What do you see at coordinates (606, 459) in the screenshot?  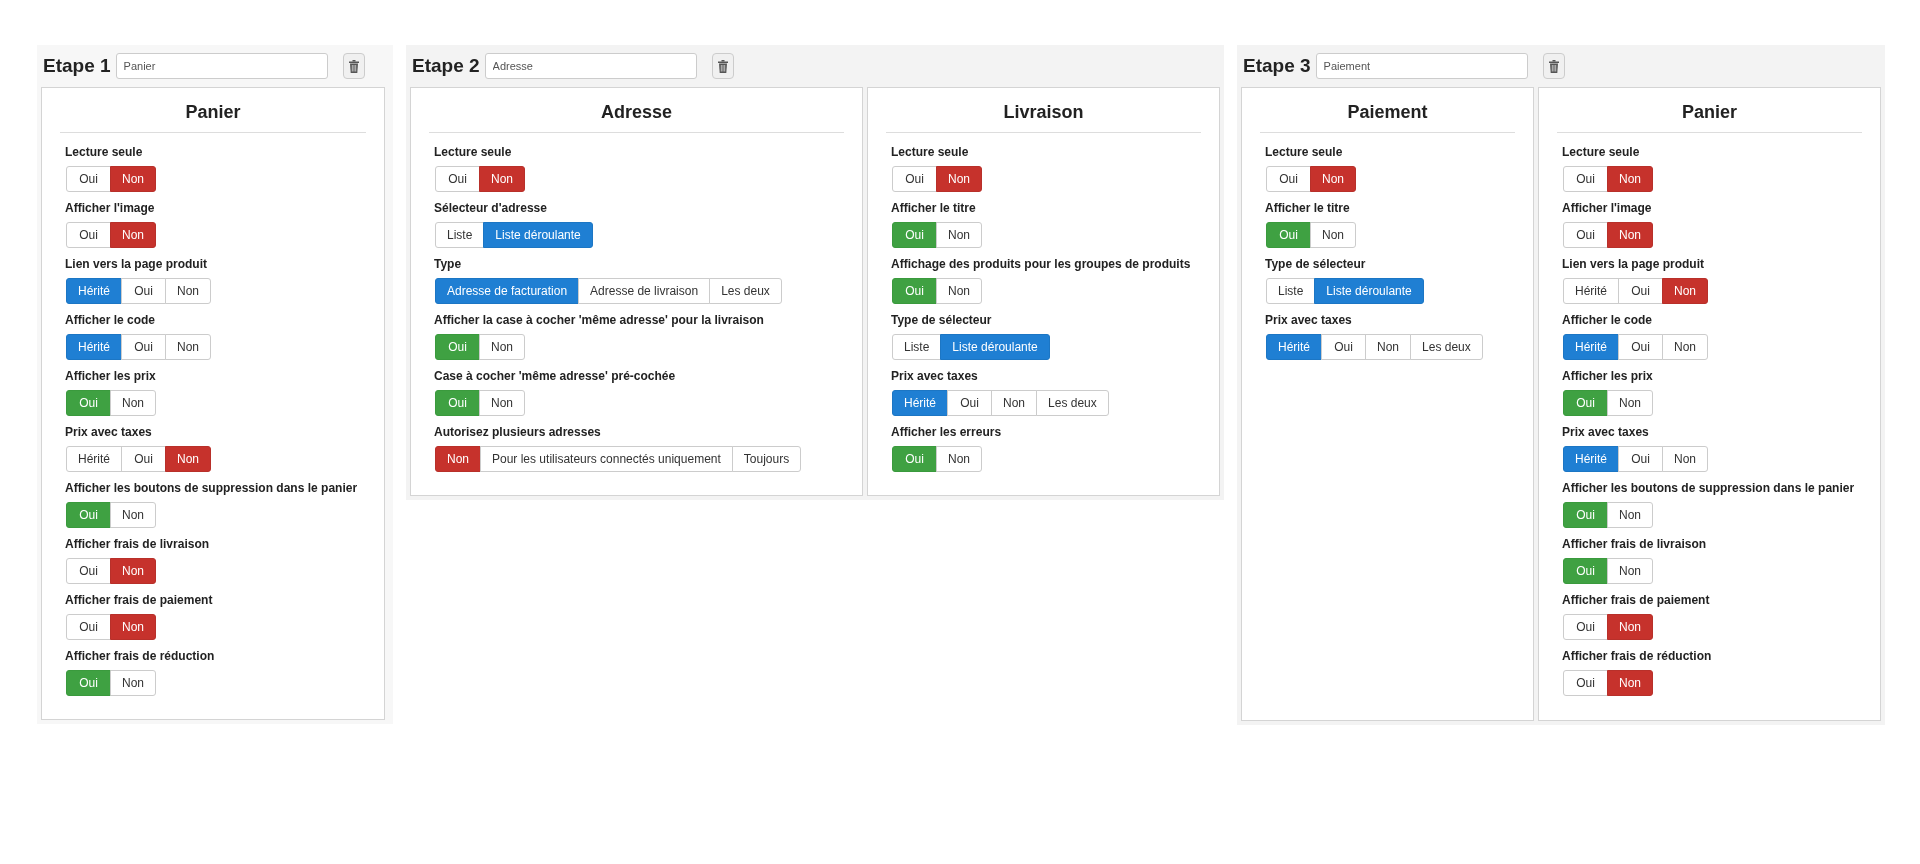 I see `option-button: Pour les utilisateurs connectés uniquement` at bounding box center [606, 459].